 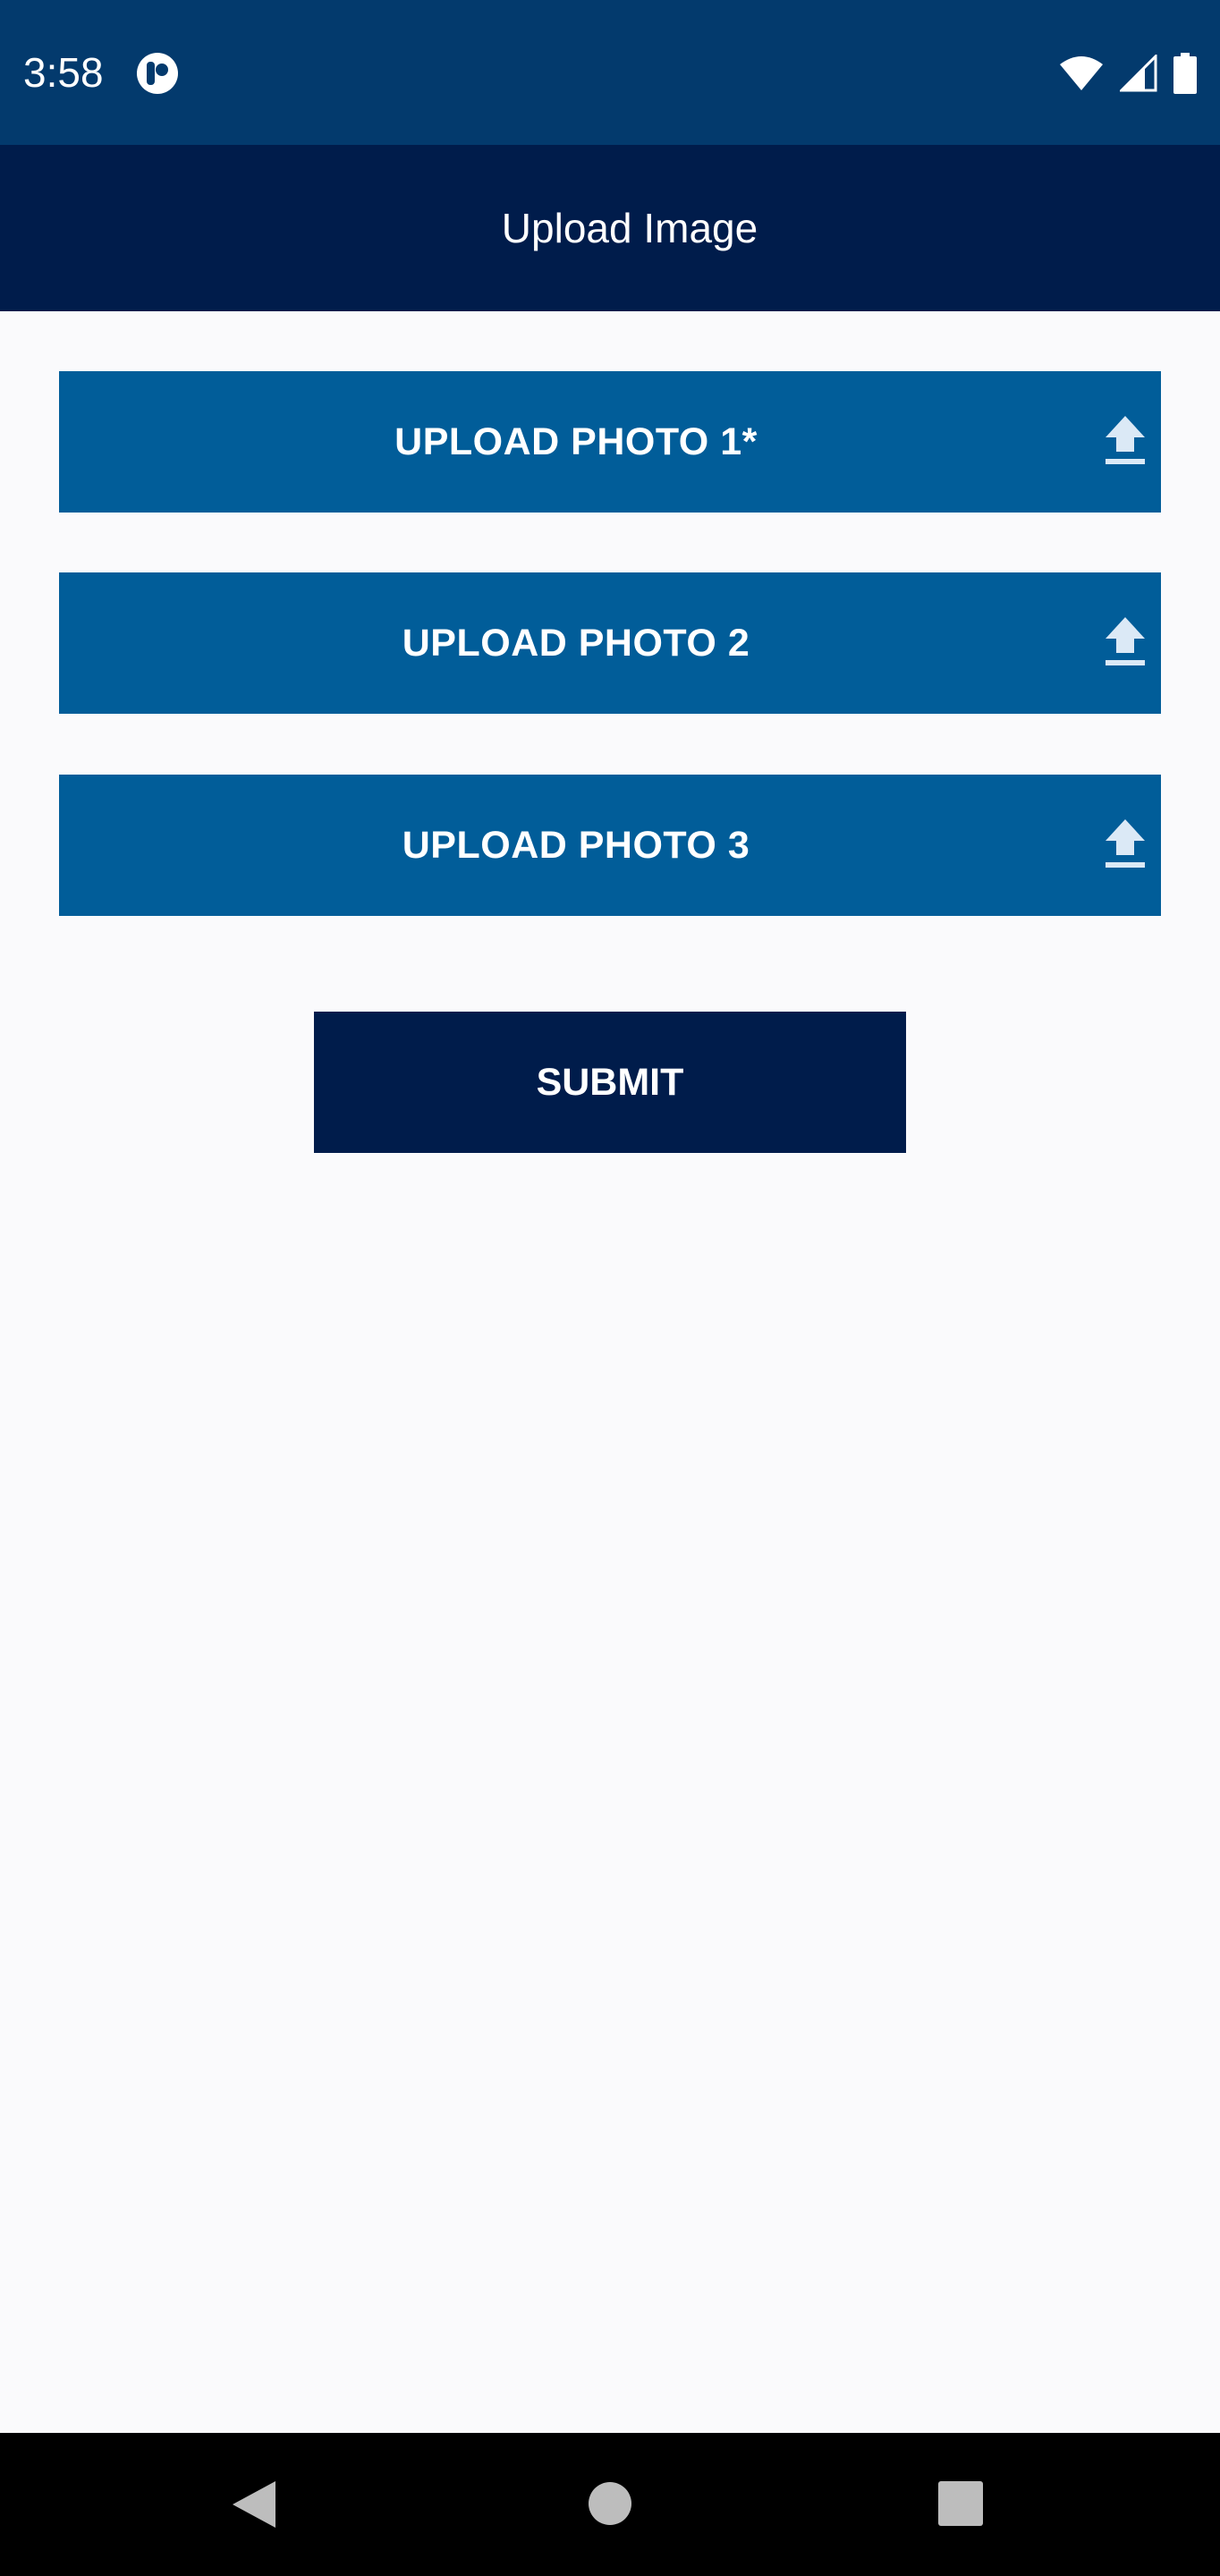 What do you see at coordinates (576, 845) in the screenshot?
I see `upload-photo-3-label: UPLOAD PHOTO 3` at bounding box center [576, 845].